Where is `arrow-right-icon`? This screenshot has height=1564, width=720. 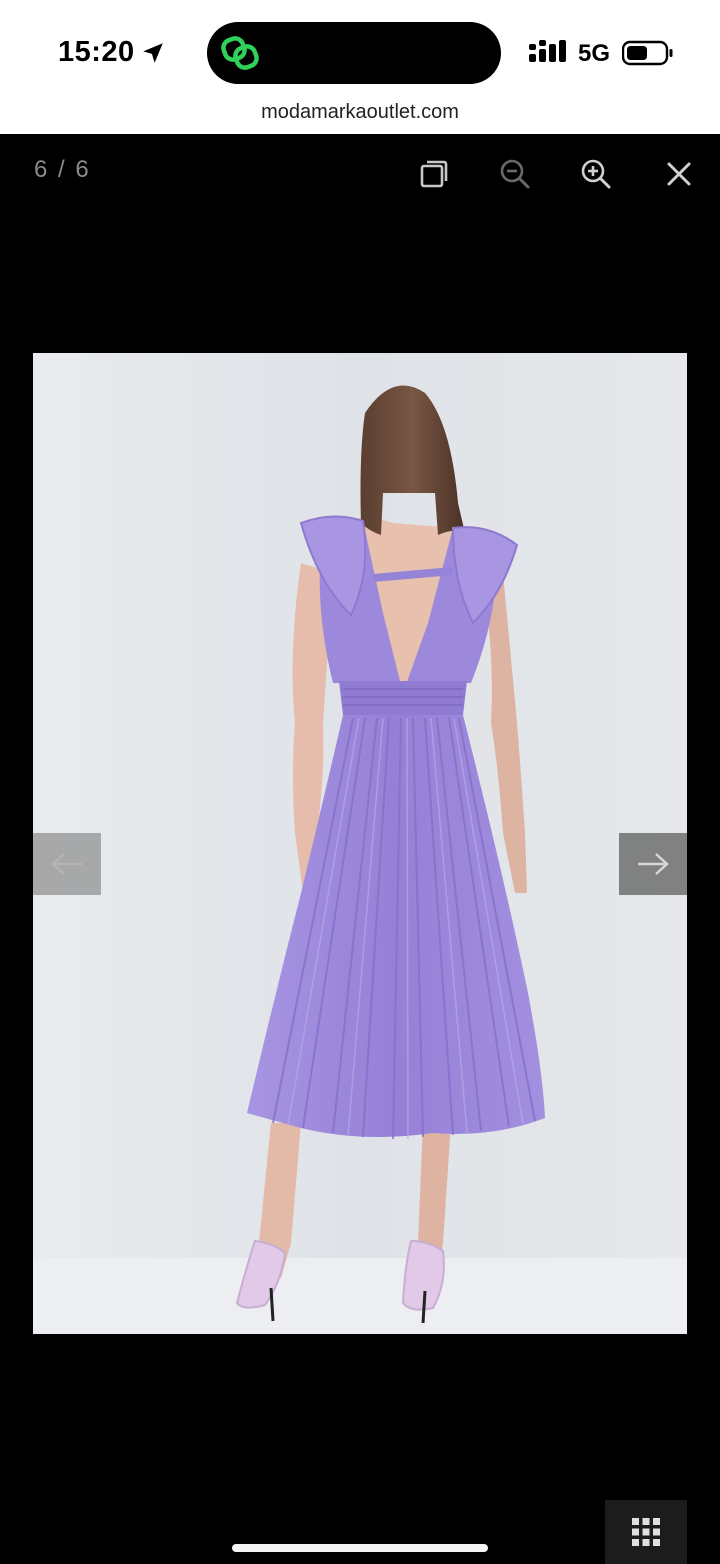
arrow-right-icon is located at coordinates (653, 864).